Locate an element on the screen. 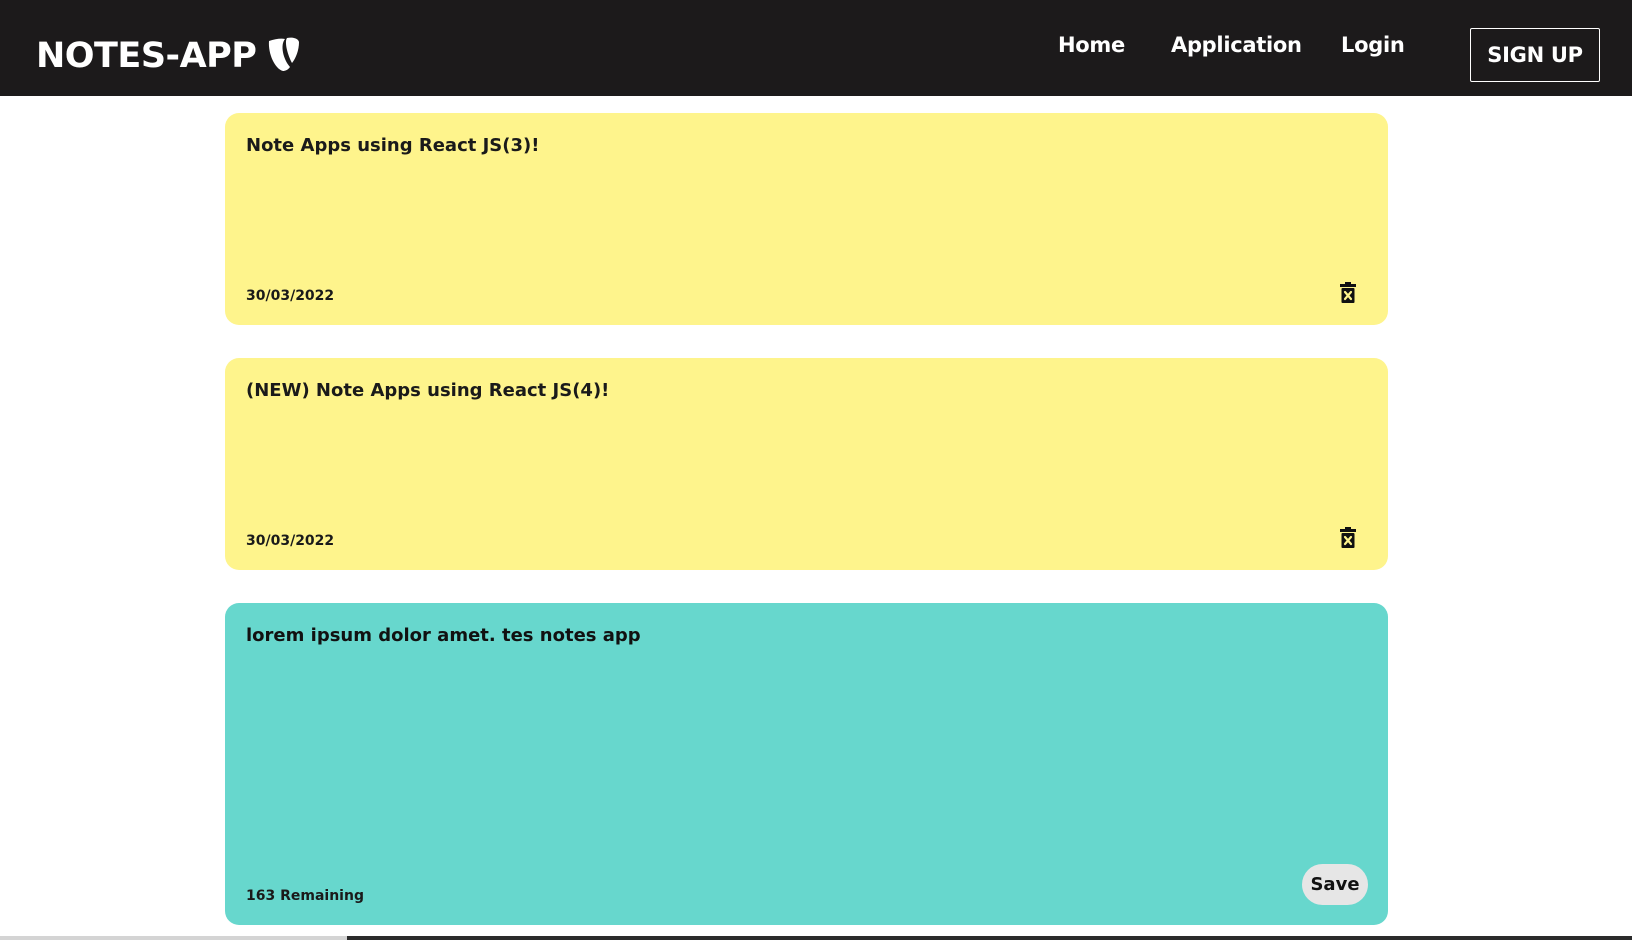 This screenshot has height=940, width=1632. typo3-icon is located at coordinates (283, 54).